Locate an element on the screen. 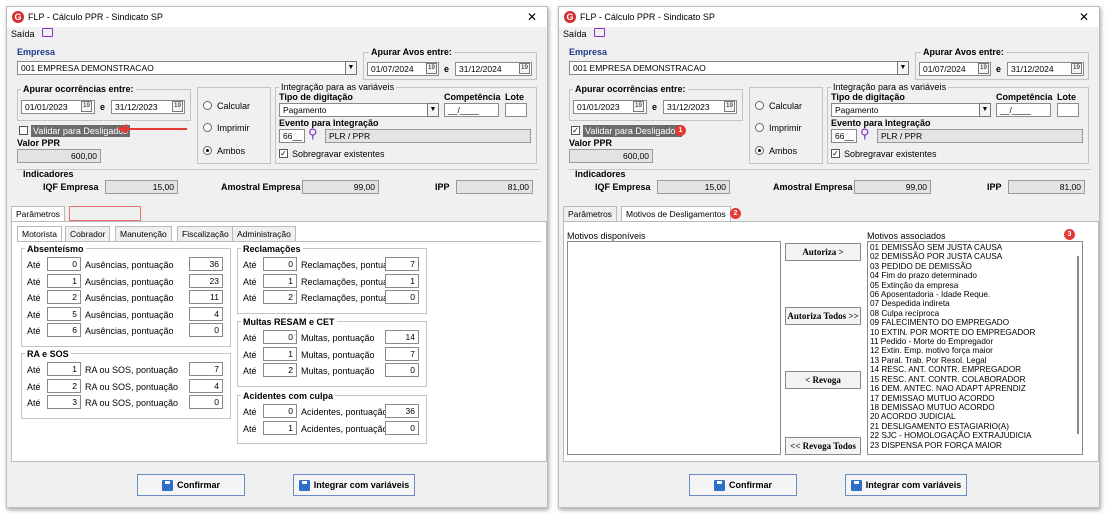  tab-motivos-desligamentos: Motivos de Desligamentos is located at coordinates (676, 213).